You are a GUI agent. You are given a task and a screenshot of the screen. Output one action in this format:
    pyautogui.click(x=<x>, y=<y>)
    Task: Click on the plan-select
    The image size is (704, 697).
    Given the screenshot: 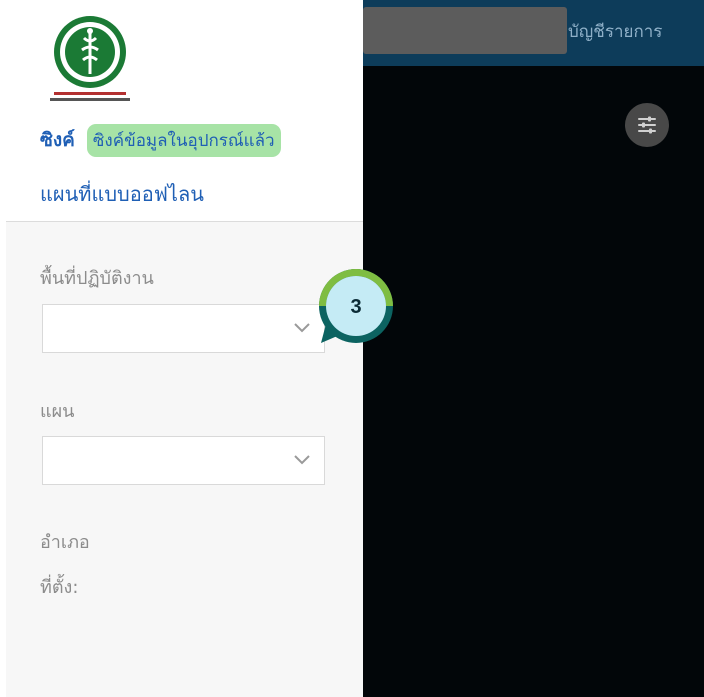 What is the action you would take?
    pyautogui.click(x=183, y=460)
    